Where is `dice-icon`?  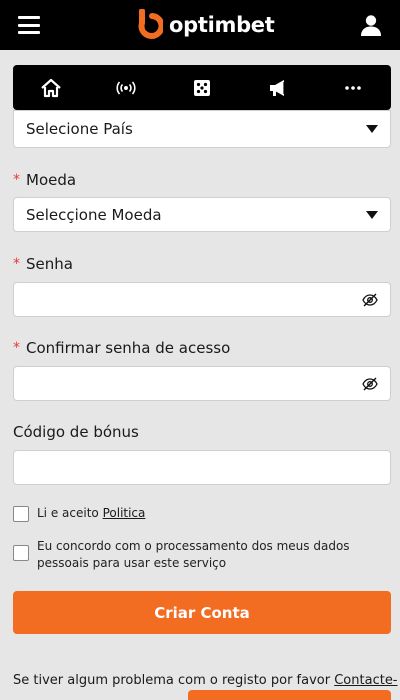
dice-icon is located at coordinates (201, 87).